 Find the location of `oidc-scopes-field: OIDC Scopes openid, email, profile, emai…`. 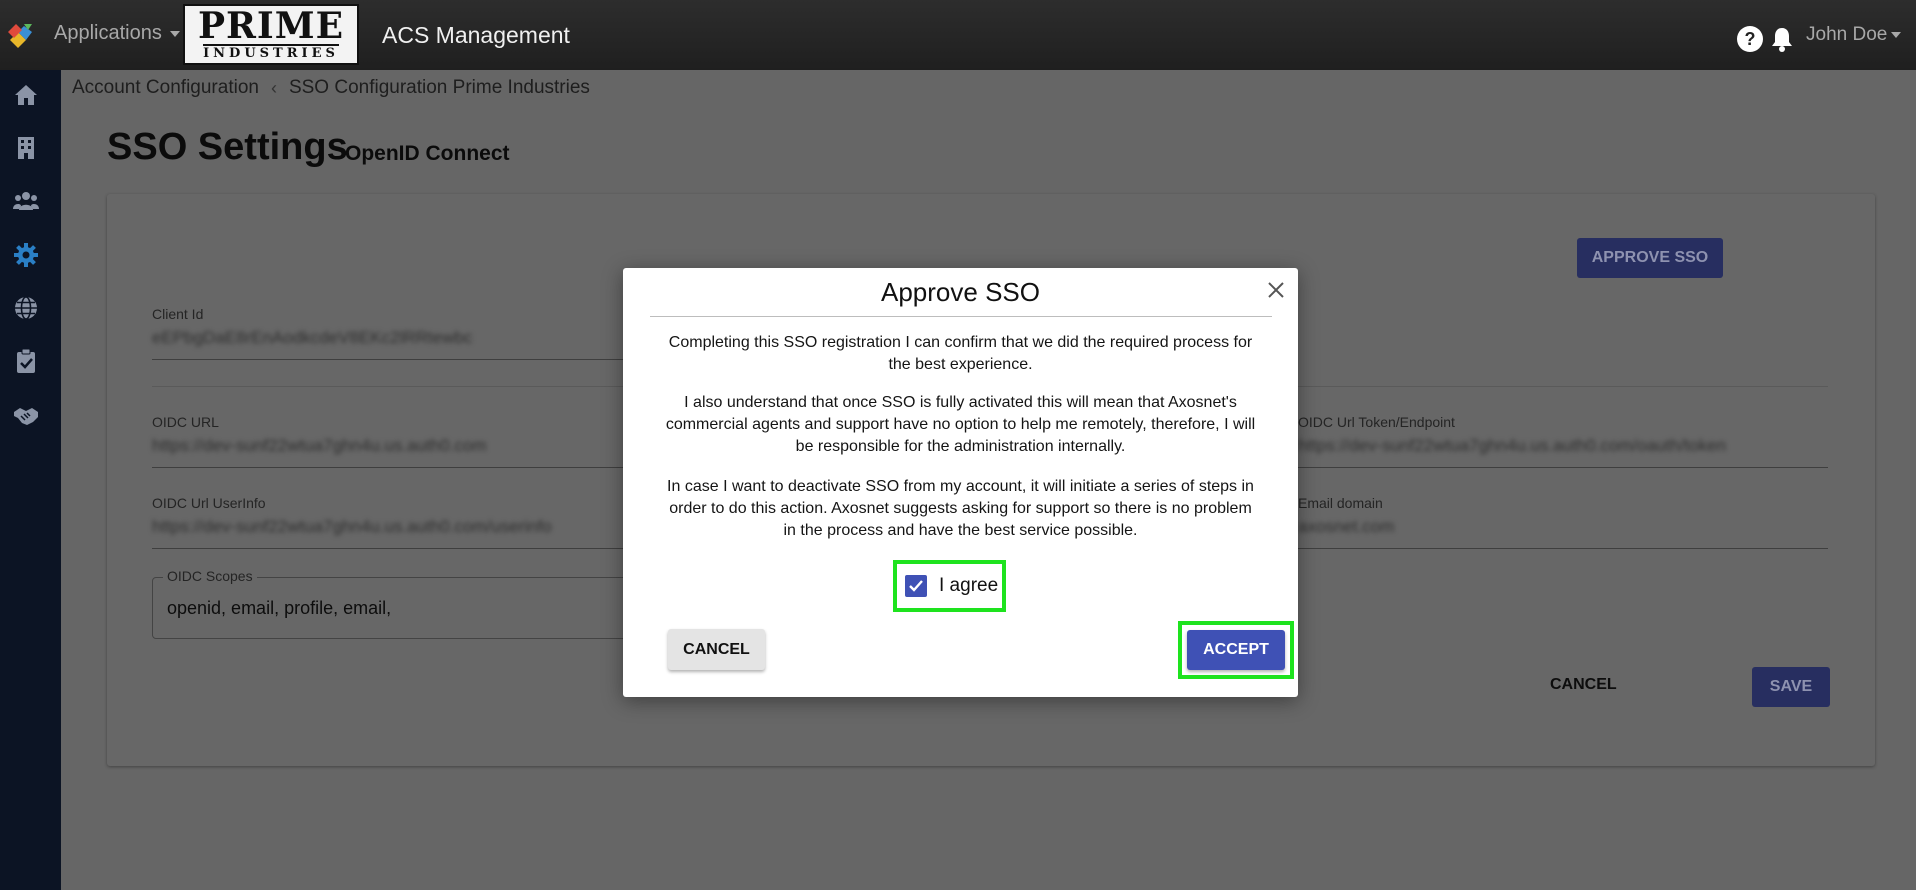

oidc-scopes-field: OIDC Scopes openid, email, profile, emai… is located at coordinates (392, 603).